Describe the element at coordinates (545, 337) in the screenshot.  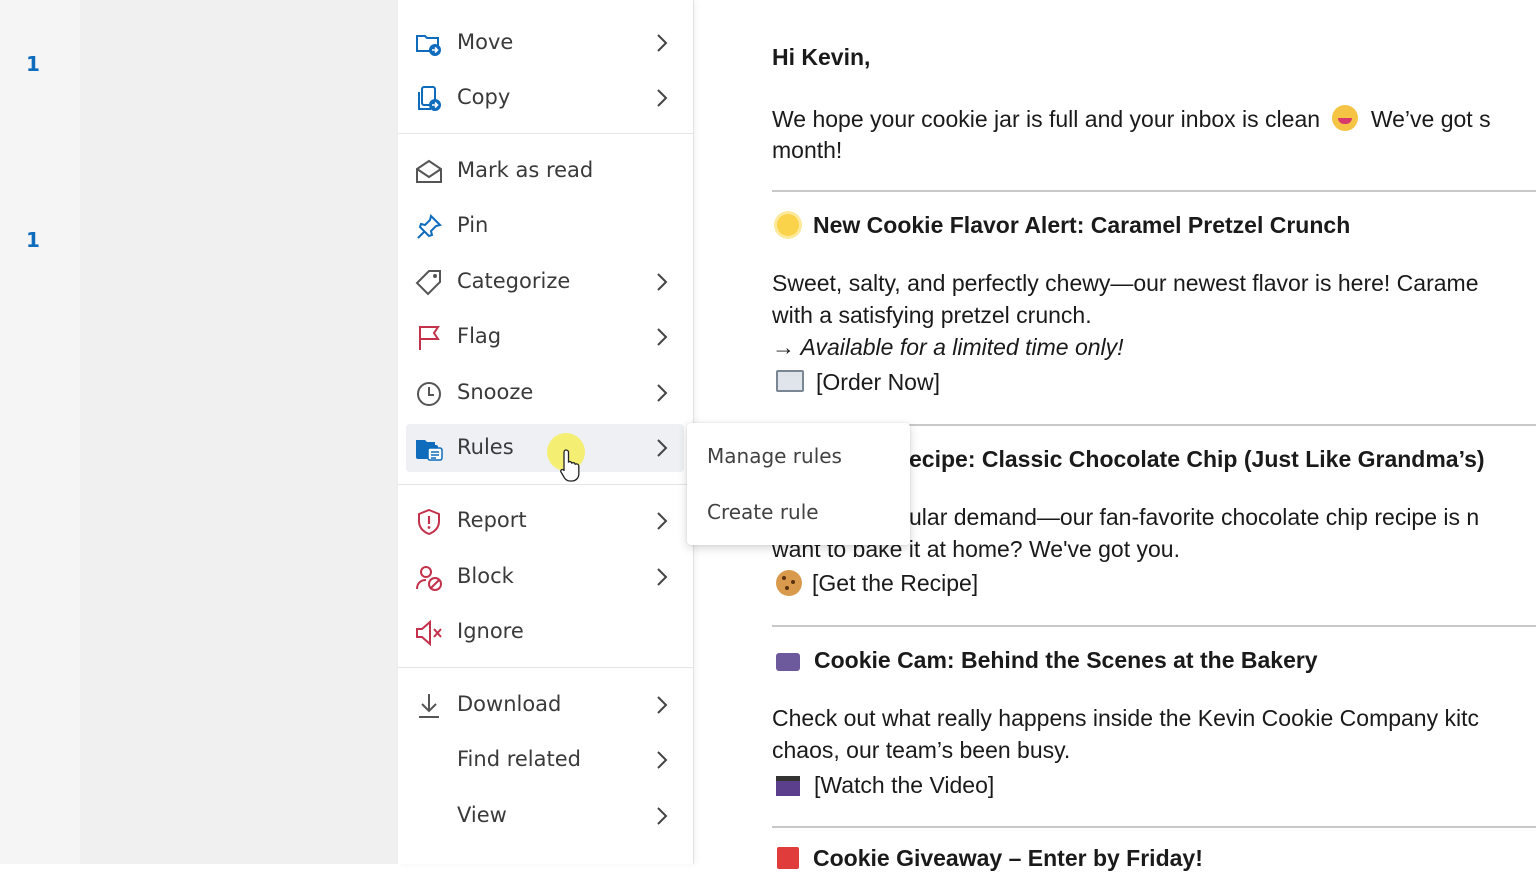
I see `menu-item-flag: Flag` at that location.